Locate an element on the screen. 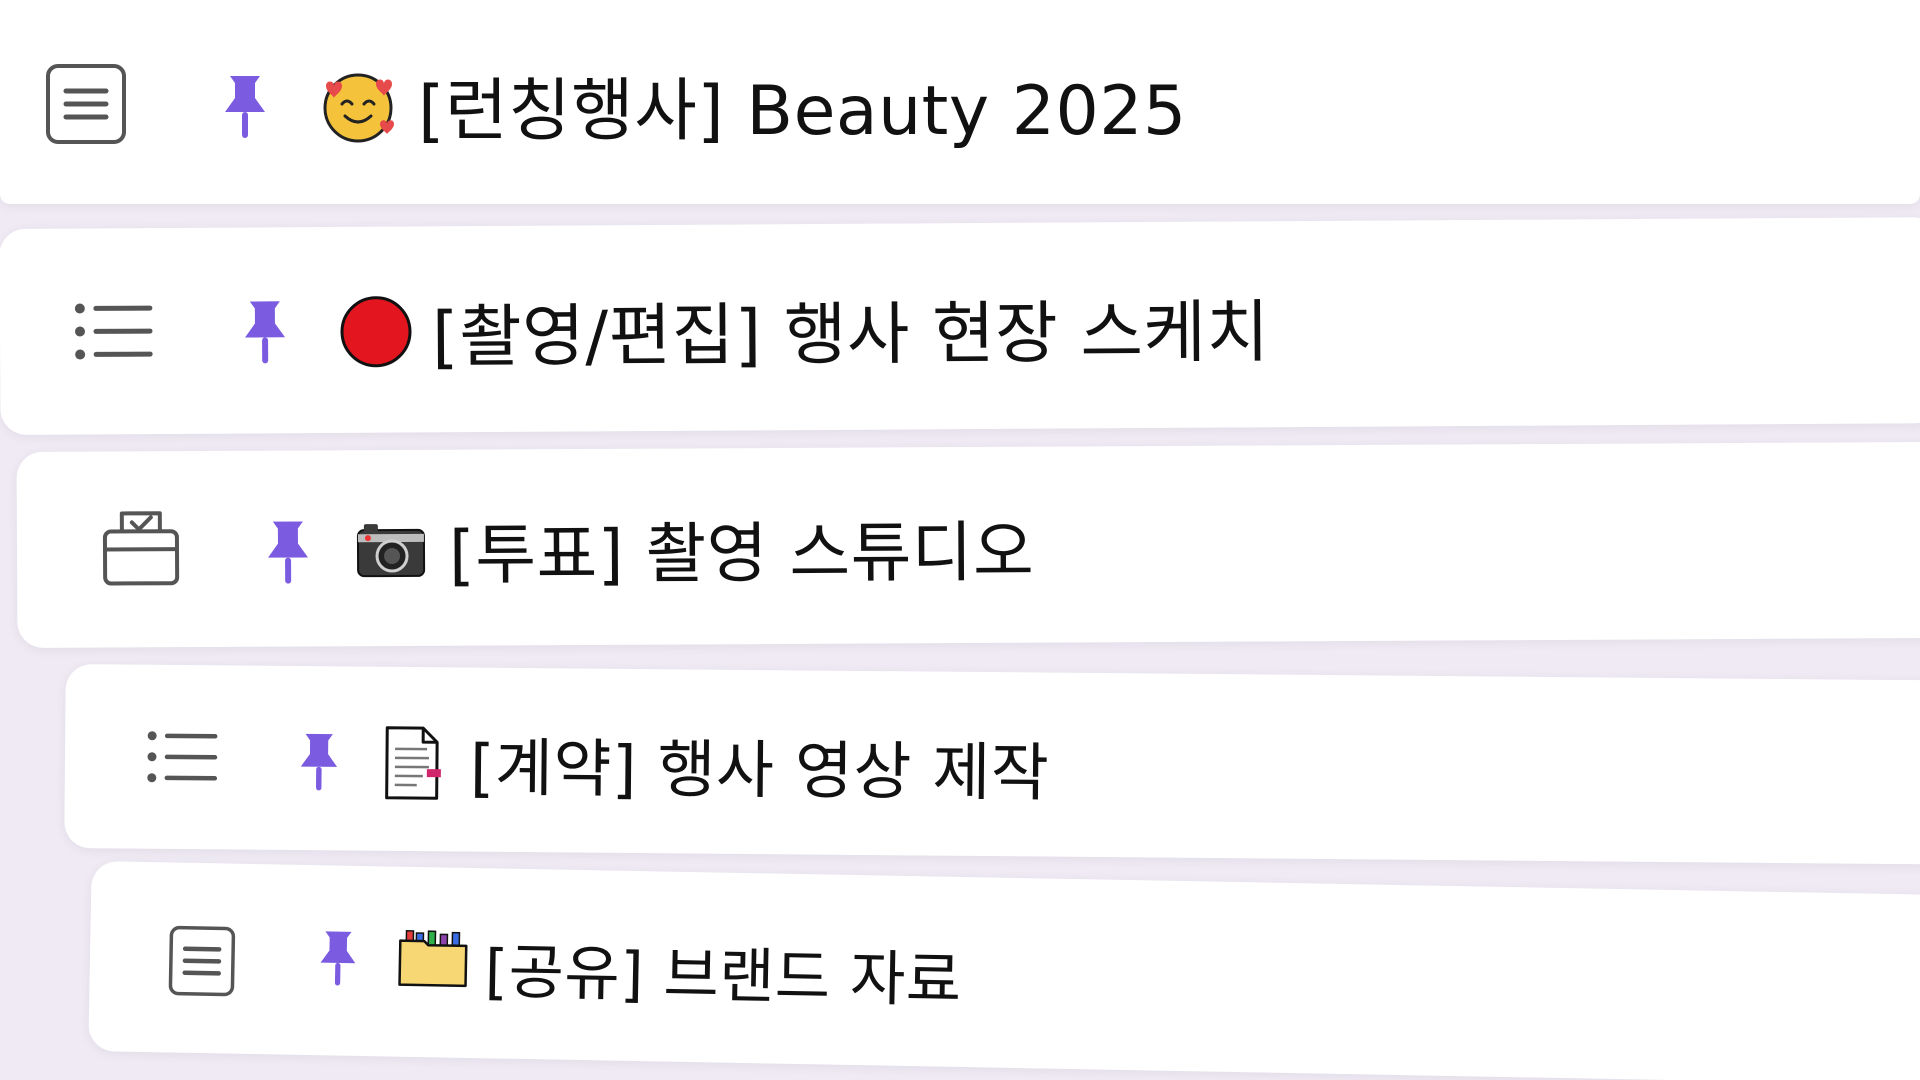 This screenshot has height=1080, width=1920. item-title: [계약] 행사 영상 제작 is located at coordinates (760, 766).